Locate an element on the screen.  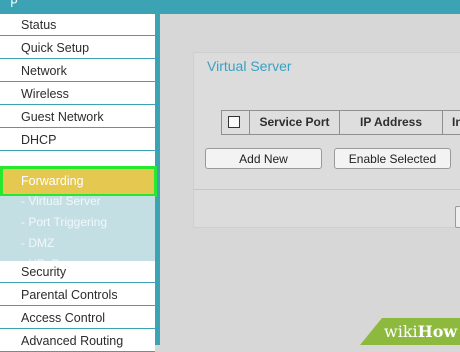
submenu-item-virtual-server: - Virtual Server is located at coordinates (77, 201).